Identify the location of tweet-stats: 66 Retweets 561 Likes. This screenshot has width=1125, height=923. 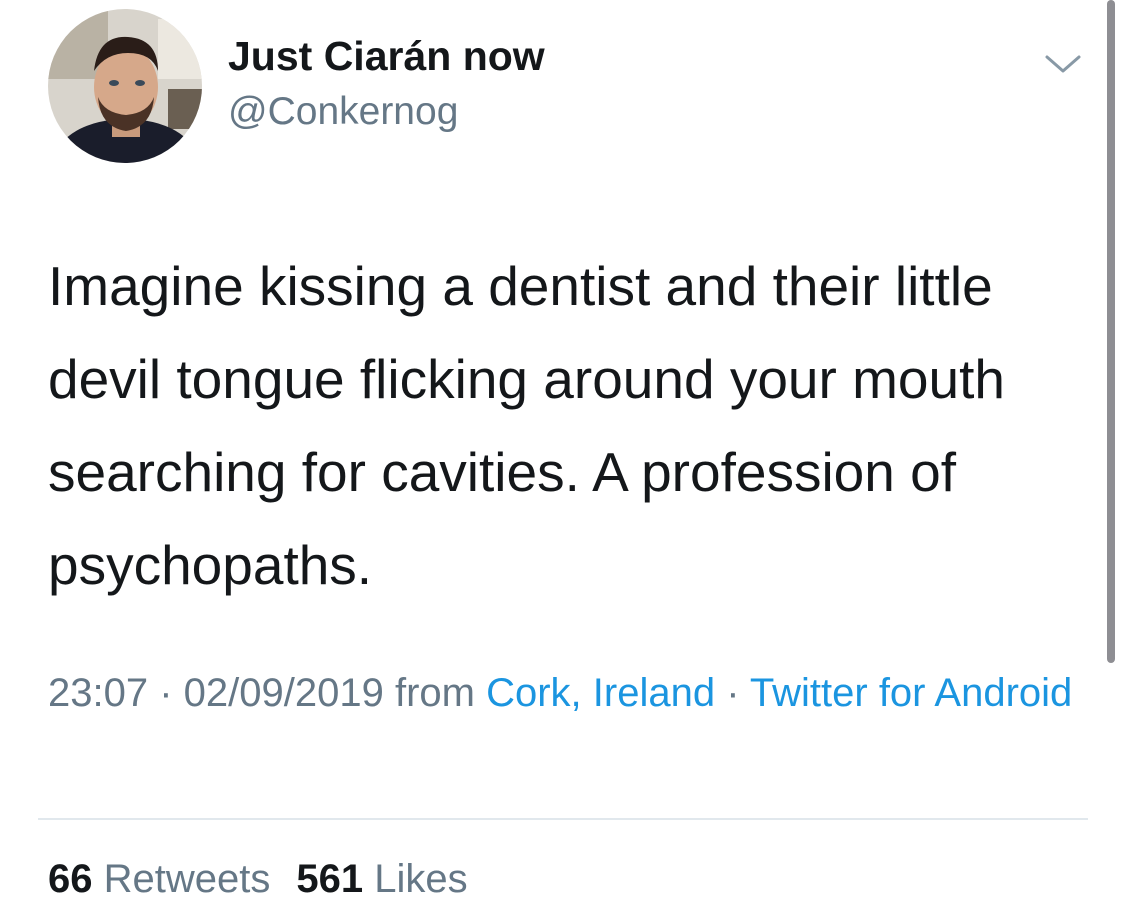
(258, 879).